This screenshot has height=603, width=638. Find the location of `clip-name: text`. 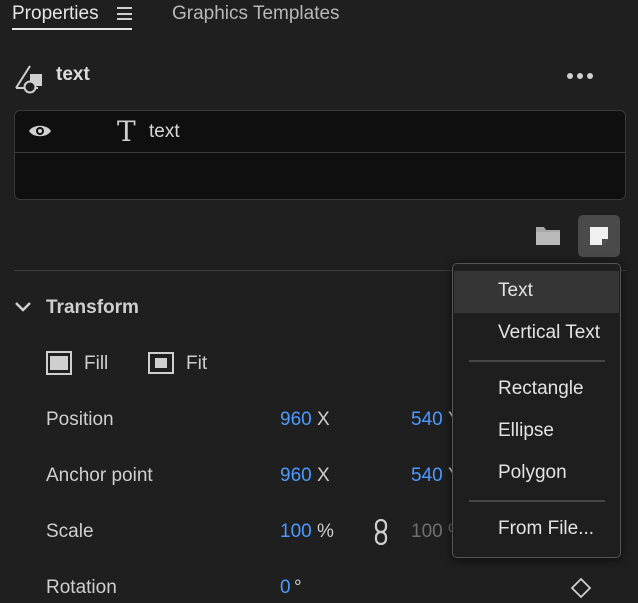

clip-name: text is located at coordinates (73, 74).